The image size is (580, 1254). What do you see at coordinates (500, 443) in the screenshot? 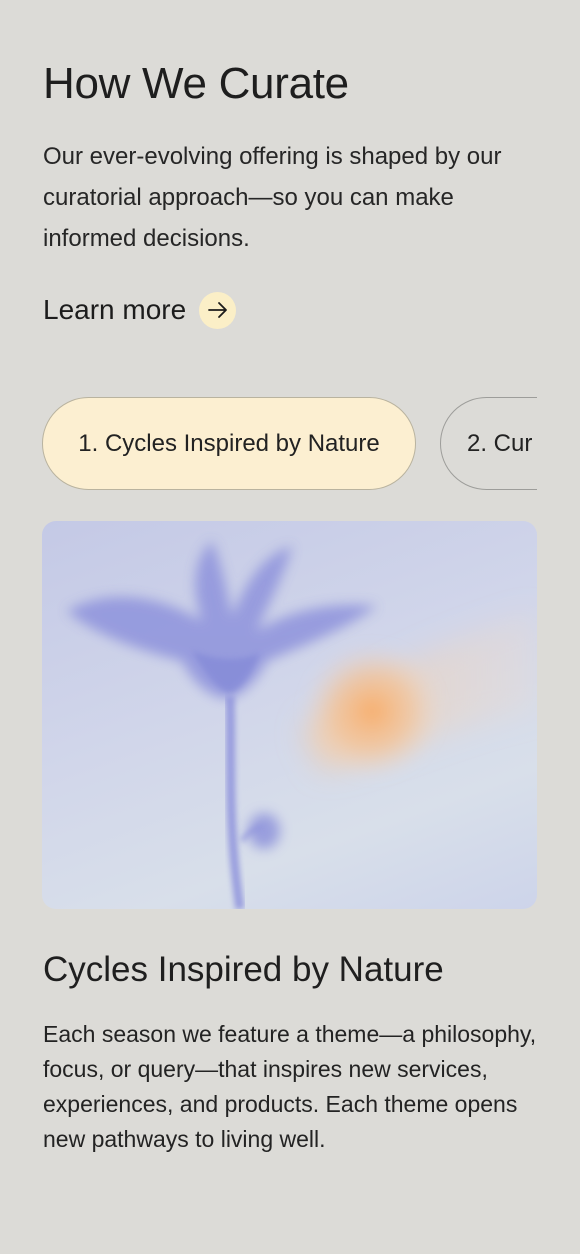
I see `tab-label: 2. Cur` at bounding box center [500, 443].